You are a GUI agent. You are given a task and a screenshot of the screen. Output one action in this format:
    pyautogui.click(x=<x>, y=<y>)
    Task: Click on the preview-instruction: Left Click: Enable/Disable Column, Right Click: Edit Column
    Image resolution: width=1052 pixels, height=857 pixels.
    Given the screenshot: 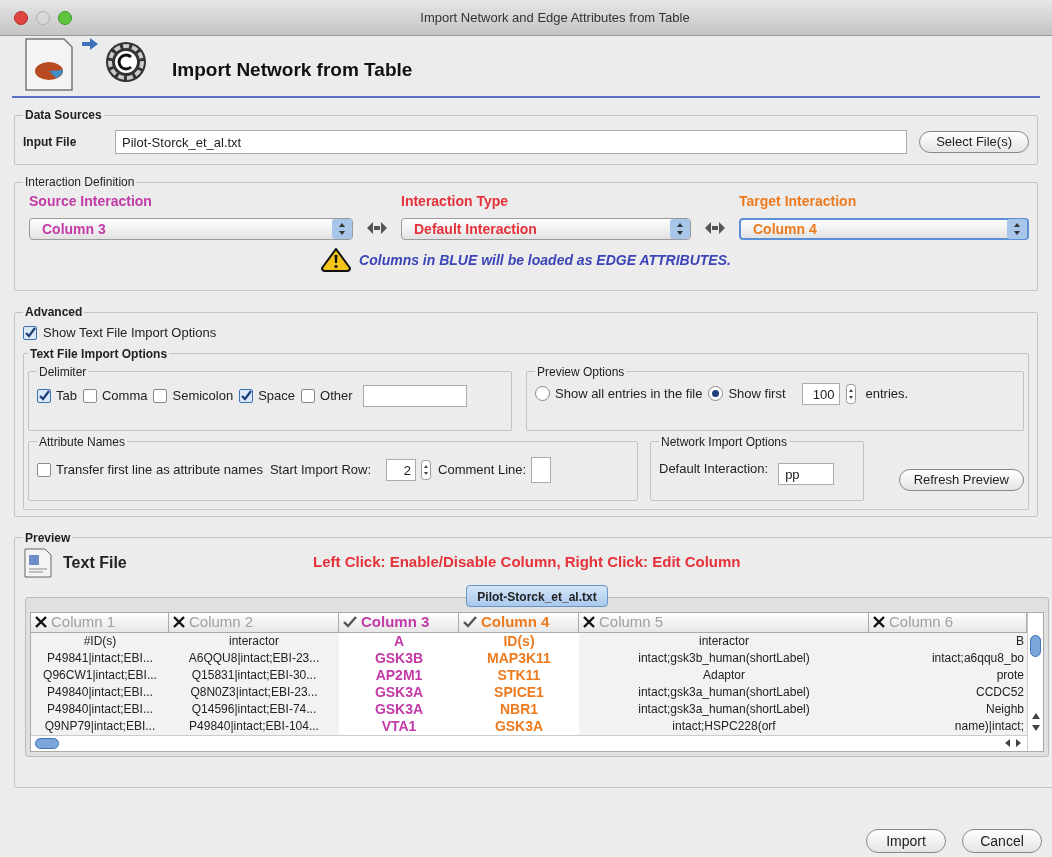 What is the action you would take?
    pyautogui.click(x=527, y=562)
    